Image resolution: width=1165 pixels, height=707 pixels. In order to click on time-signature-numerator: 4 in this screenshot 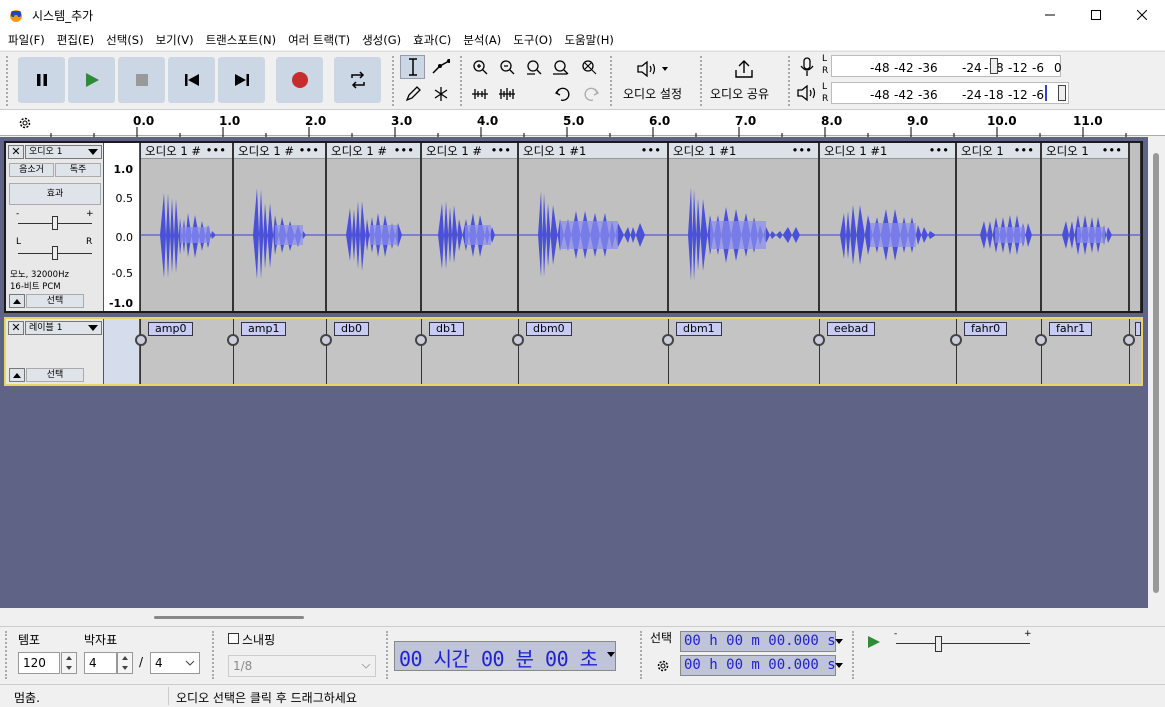, I will do `click(100, 663)`.